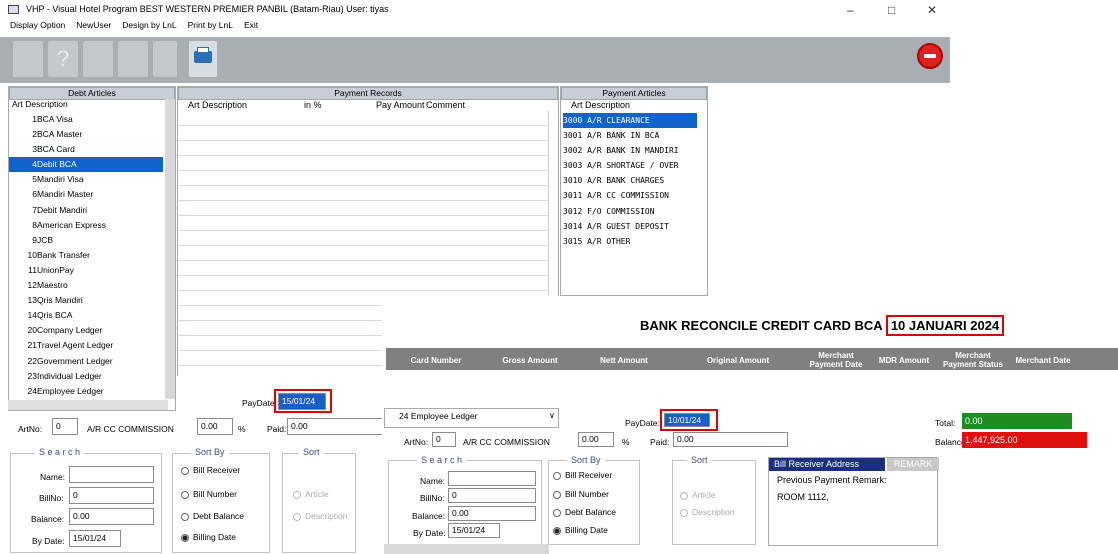 The height and width of the screenshot is (554, 1118). Describe the element at coordinates (335, 426) in the screenshot. I see `paid-field: 0.00` at that location.